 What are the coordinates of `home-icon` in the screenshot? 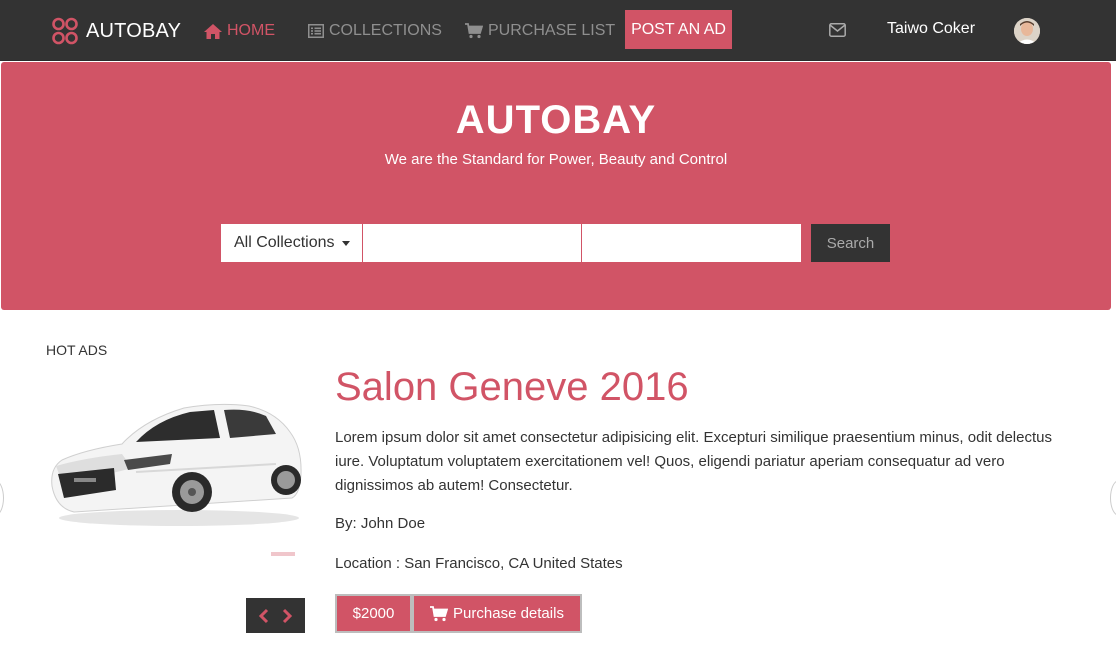 It's located at (213, 31).